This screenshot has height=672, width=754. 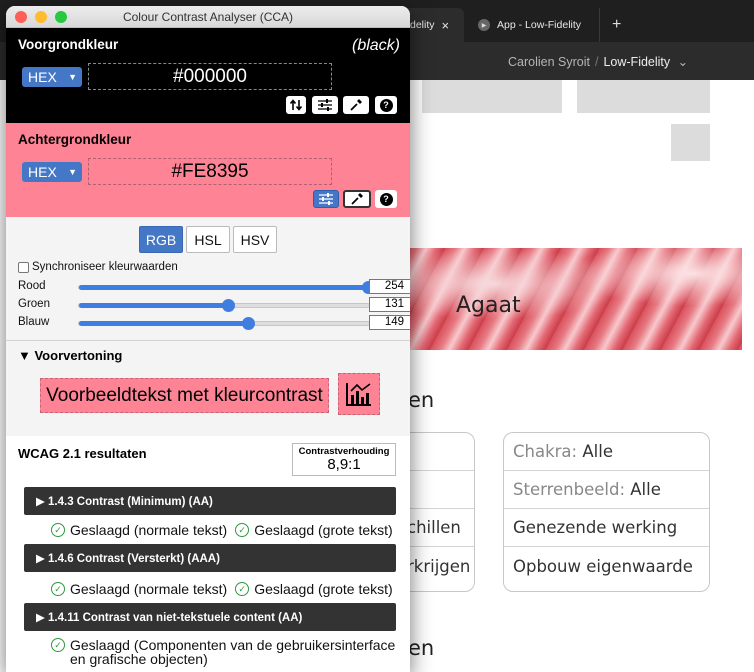 I want to click on tab-label: App - Low-Fidelity, so click(x=539, y=25).